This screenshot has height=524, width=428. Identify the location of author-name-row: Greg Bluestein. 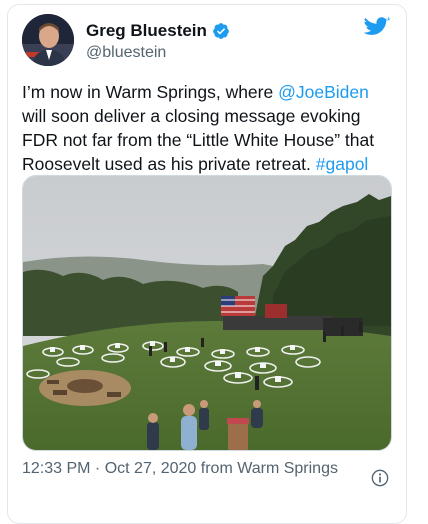
(158, 31).